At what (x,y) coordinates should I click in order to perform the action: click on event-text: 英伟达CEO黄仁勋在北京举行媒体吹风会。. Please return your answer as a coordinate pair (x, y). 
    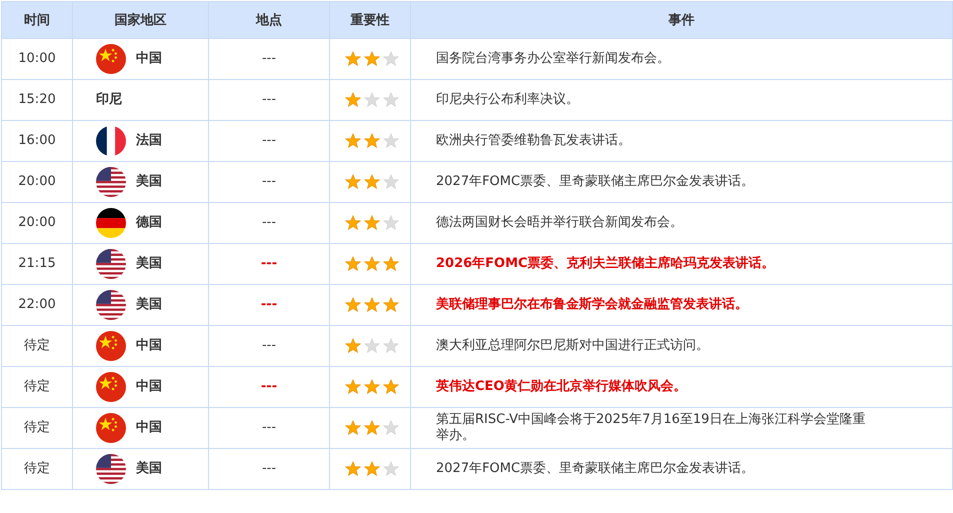
    Looking at the image, I should click on (561, 386).